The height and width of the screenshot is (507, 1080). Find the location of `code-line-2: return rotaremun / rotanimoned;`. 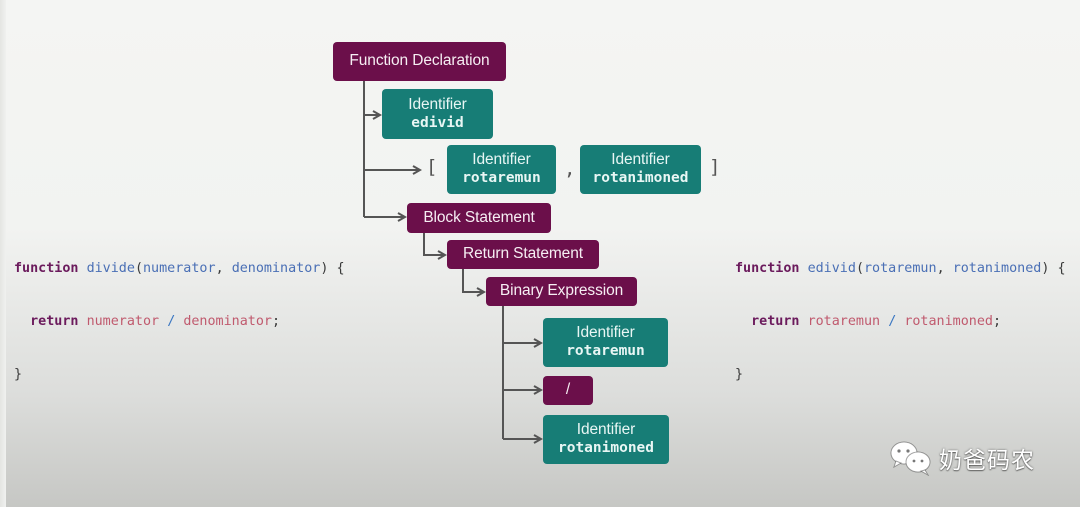

code-line-2: return rotaremun / rotanimoned; is located at coordinates (900, 322).